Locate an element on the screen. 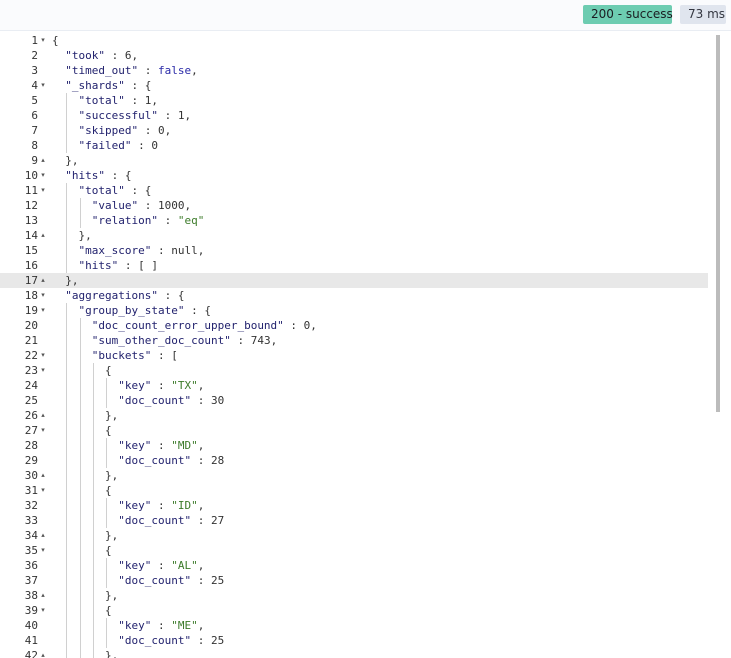 This screenshot has width=731, height=658. code-line: 15 "max_score" : null, is located at coordinates (354, 250).